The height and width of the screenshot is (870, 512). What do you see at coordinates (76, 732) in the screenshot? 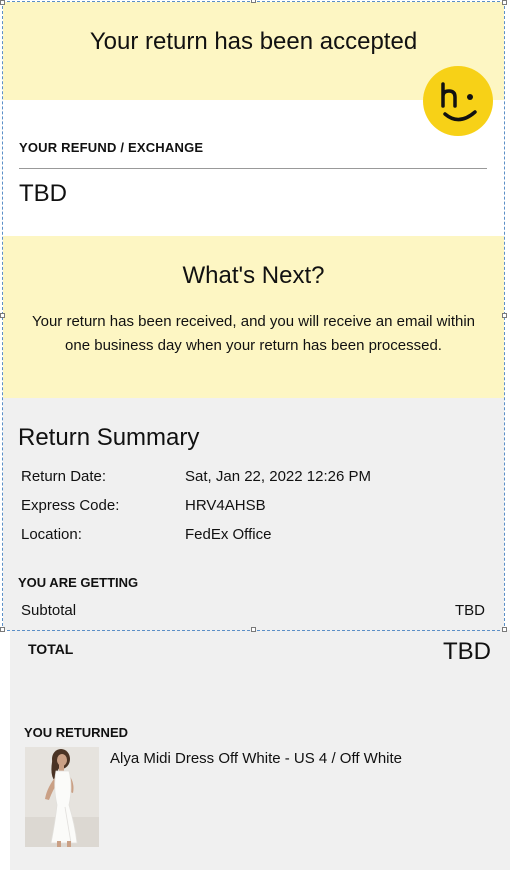
I see `you-returned-label: YOU RETURNED` at bounding box center [76, 732].